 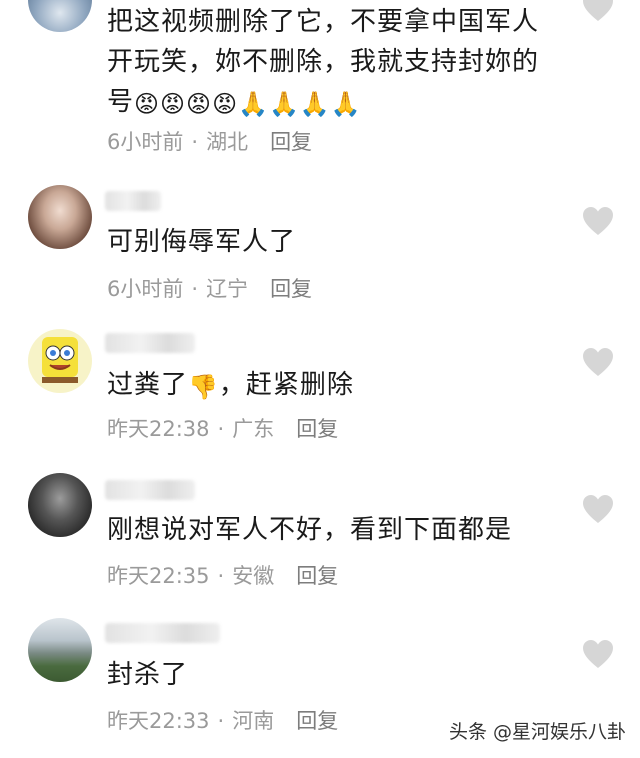 What do you see at coordinates (537, 732) in the screenshot?
I see `watermark: 头条 @星河娱乐八卦` at bounding box center [537, 732].